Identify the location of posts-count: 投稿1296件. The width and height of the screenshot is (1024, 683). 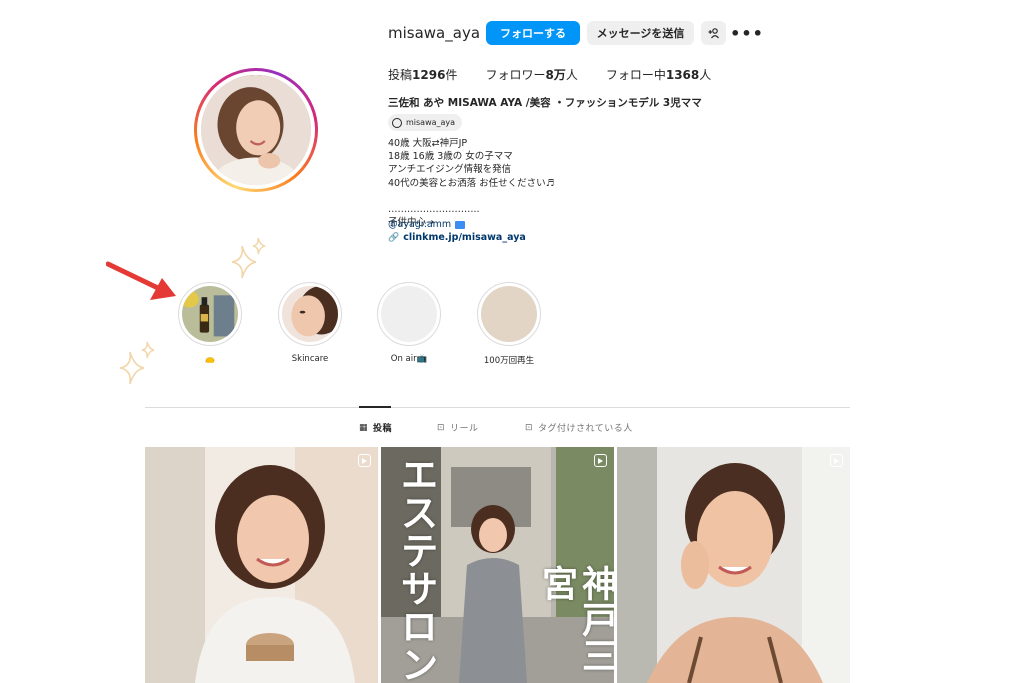
(423, 75).